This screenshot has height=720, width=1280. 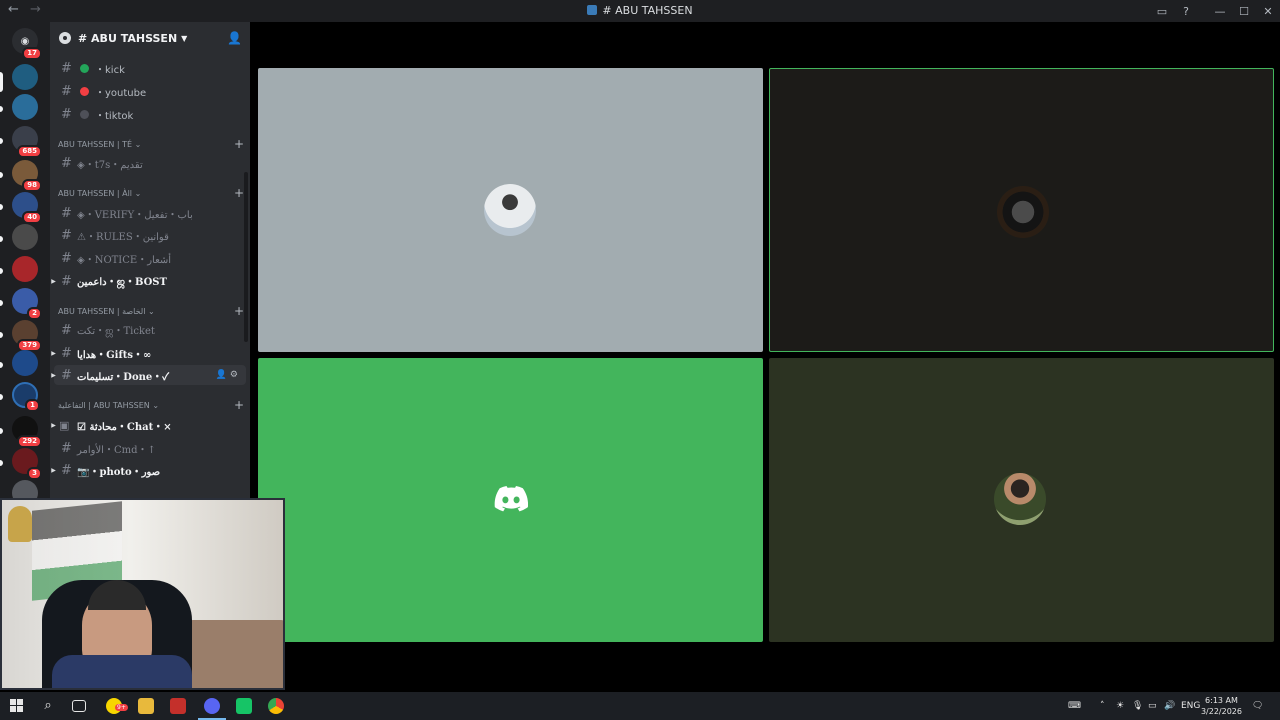 I want to click on streamer-body, so click(x=122, y=671).